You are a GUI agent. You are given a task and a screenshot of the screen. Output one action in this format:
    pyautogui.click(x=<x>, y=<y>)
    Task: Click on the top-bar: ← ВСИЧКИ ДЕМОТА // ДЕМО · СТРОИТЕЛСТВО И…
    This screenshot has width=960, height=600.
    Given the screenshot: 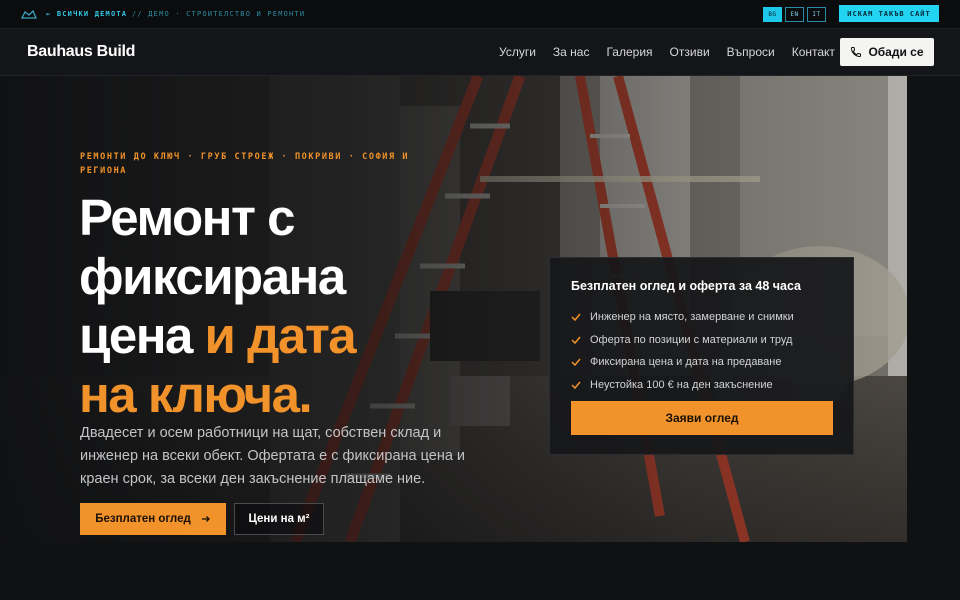 What is the action you would take?
    pyautogui.click(x=480, y=14)
    